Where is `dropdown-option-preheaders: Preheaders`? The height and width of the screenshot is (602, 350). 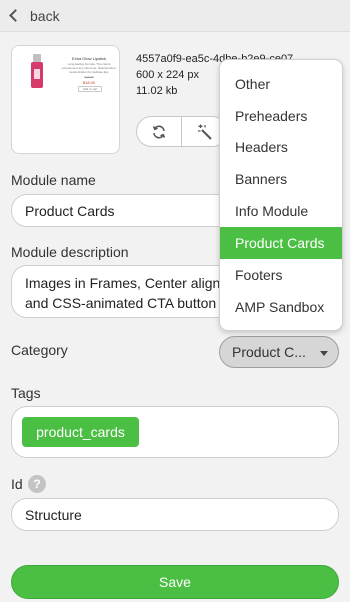
dropdown-option-preheaders: Preheaders is located at coordinates (281, 116).